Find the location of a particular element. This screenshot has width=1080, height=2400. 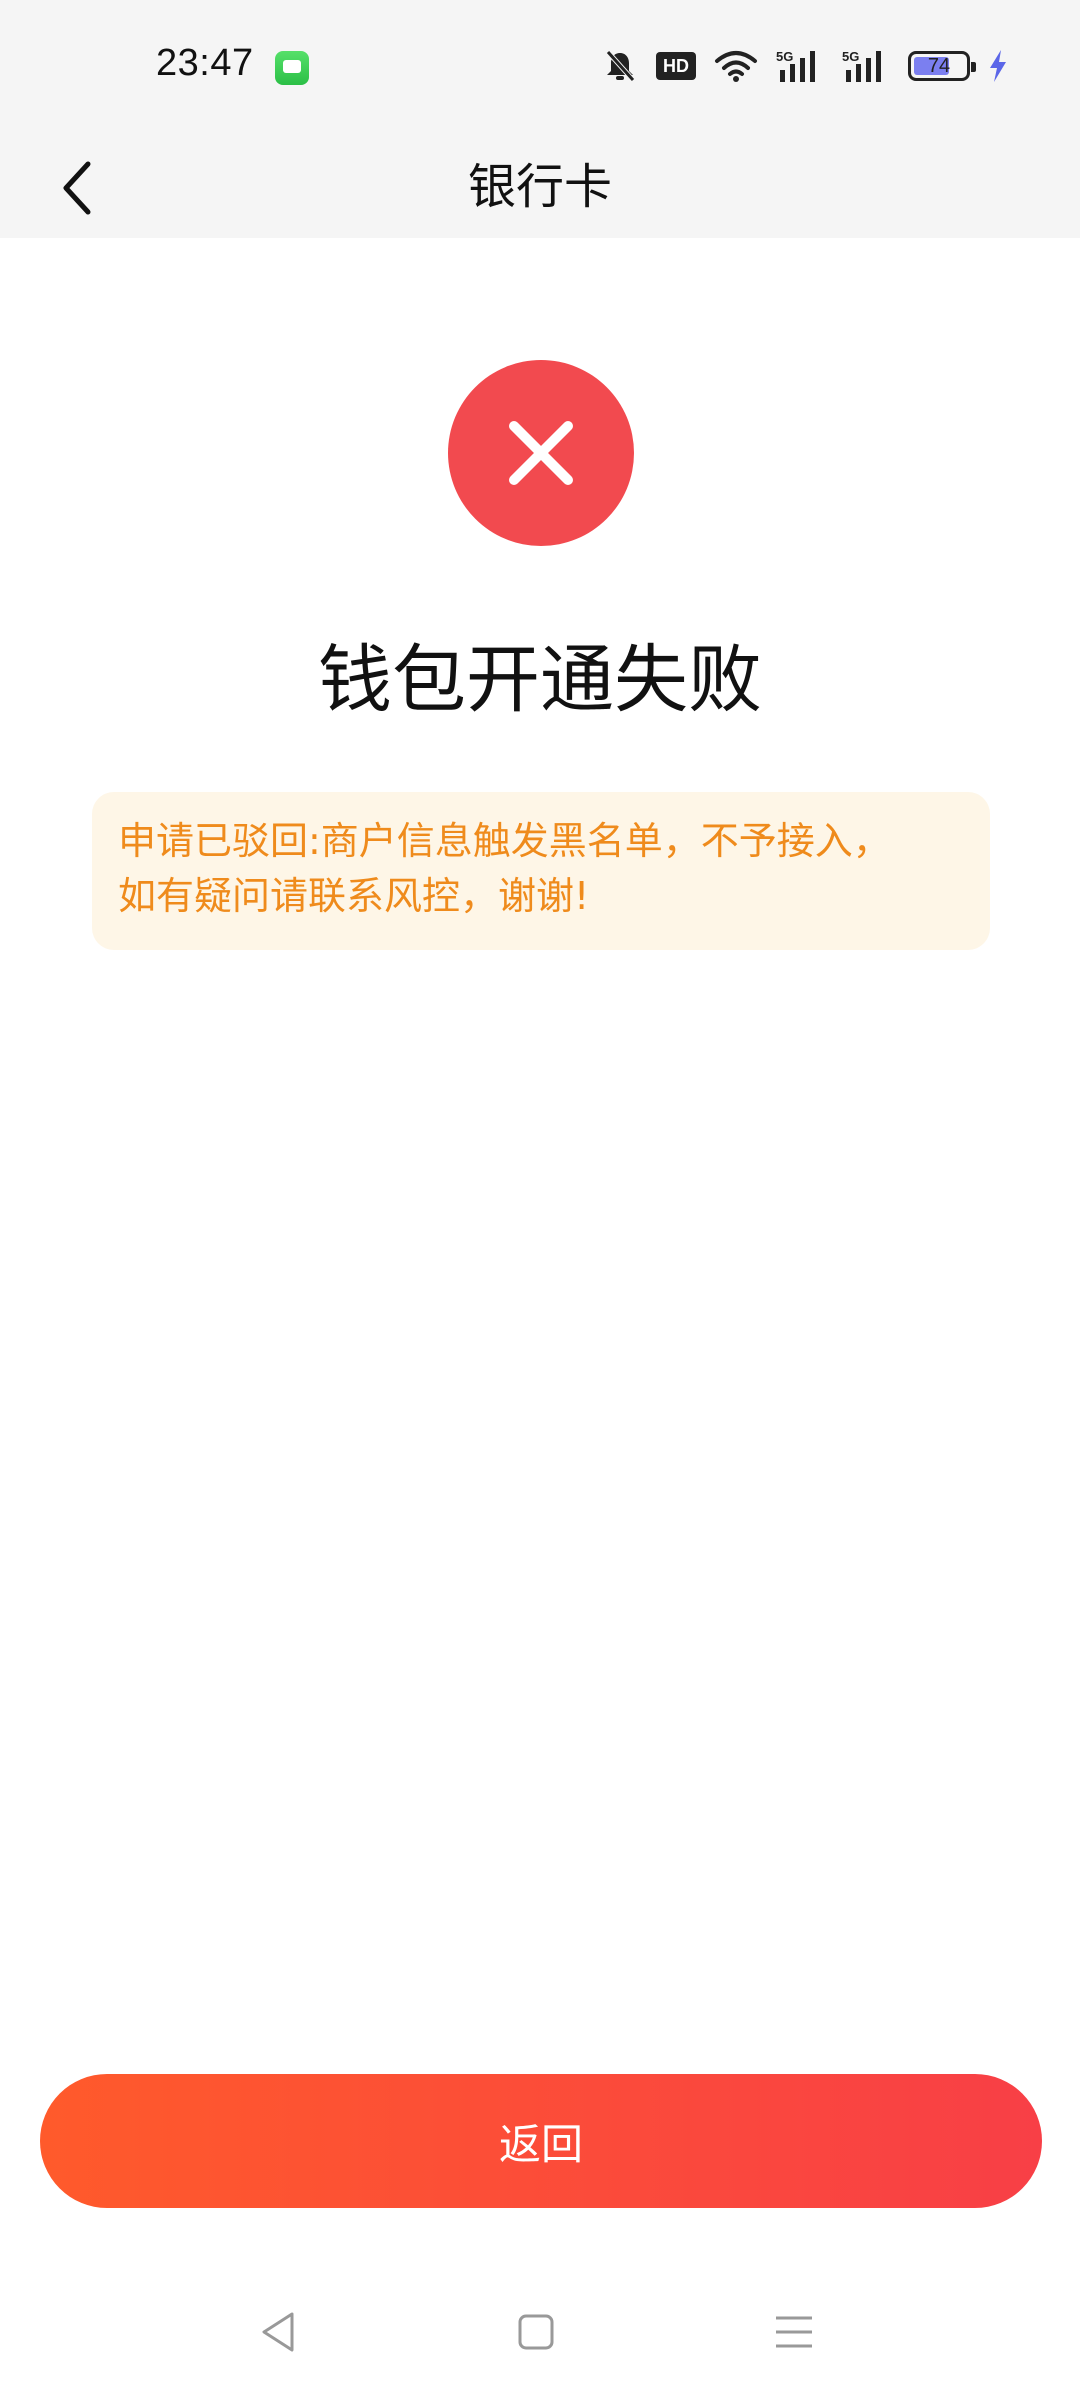

status-bar: 23:47 HD 5G 5G 74 is located at coordinates (540, 68).